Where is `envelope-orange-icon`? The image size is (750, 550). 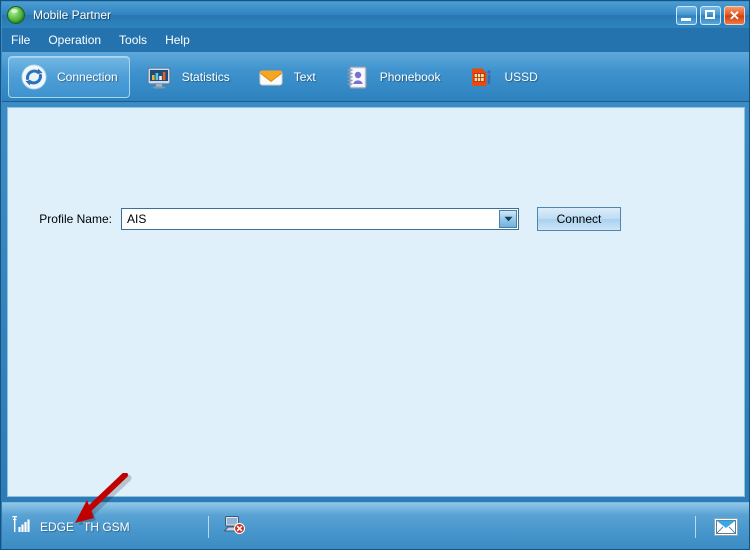
envelope-orange-icon is located at coordinates (271, 77).